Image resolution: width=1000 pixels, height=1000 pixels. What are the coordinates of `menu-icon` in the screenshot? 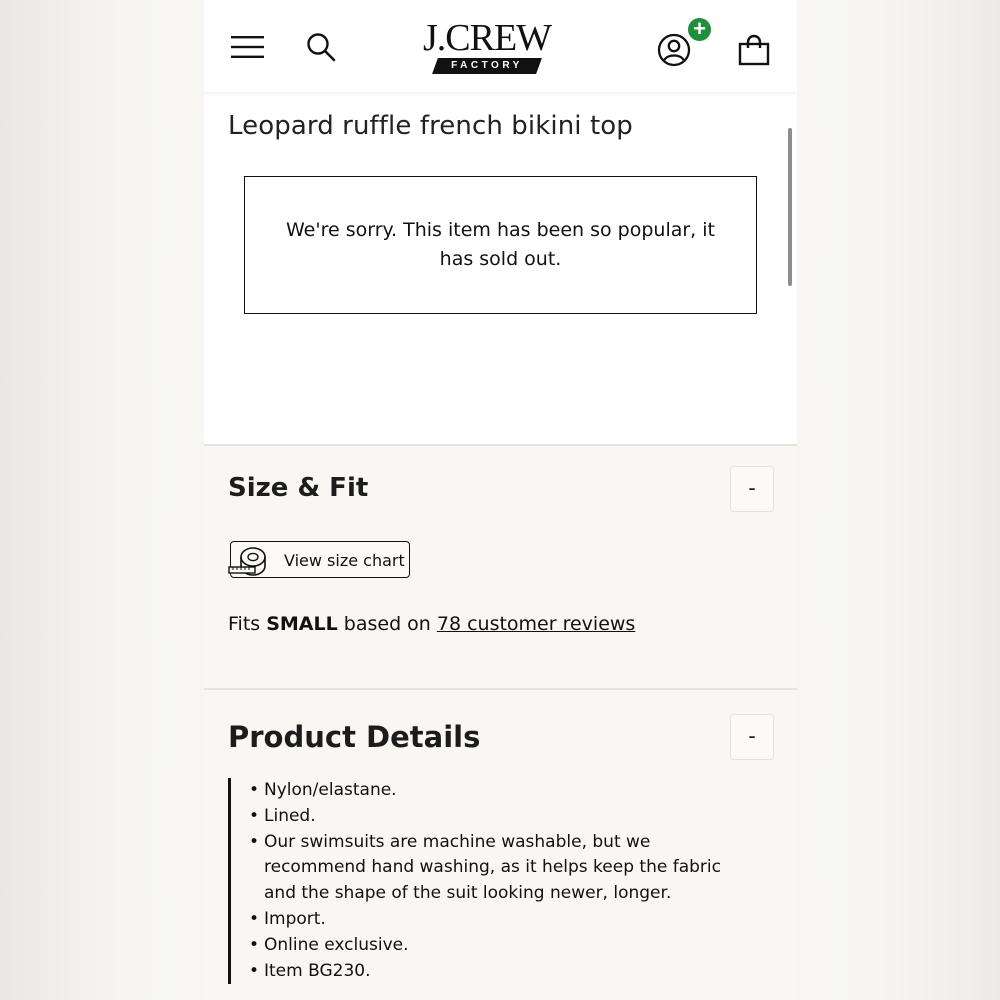 It's located at (247, 47).